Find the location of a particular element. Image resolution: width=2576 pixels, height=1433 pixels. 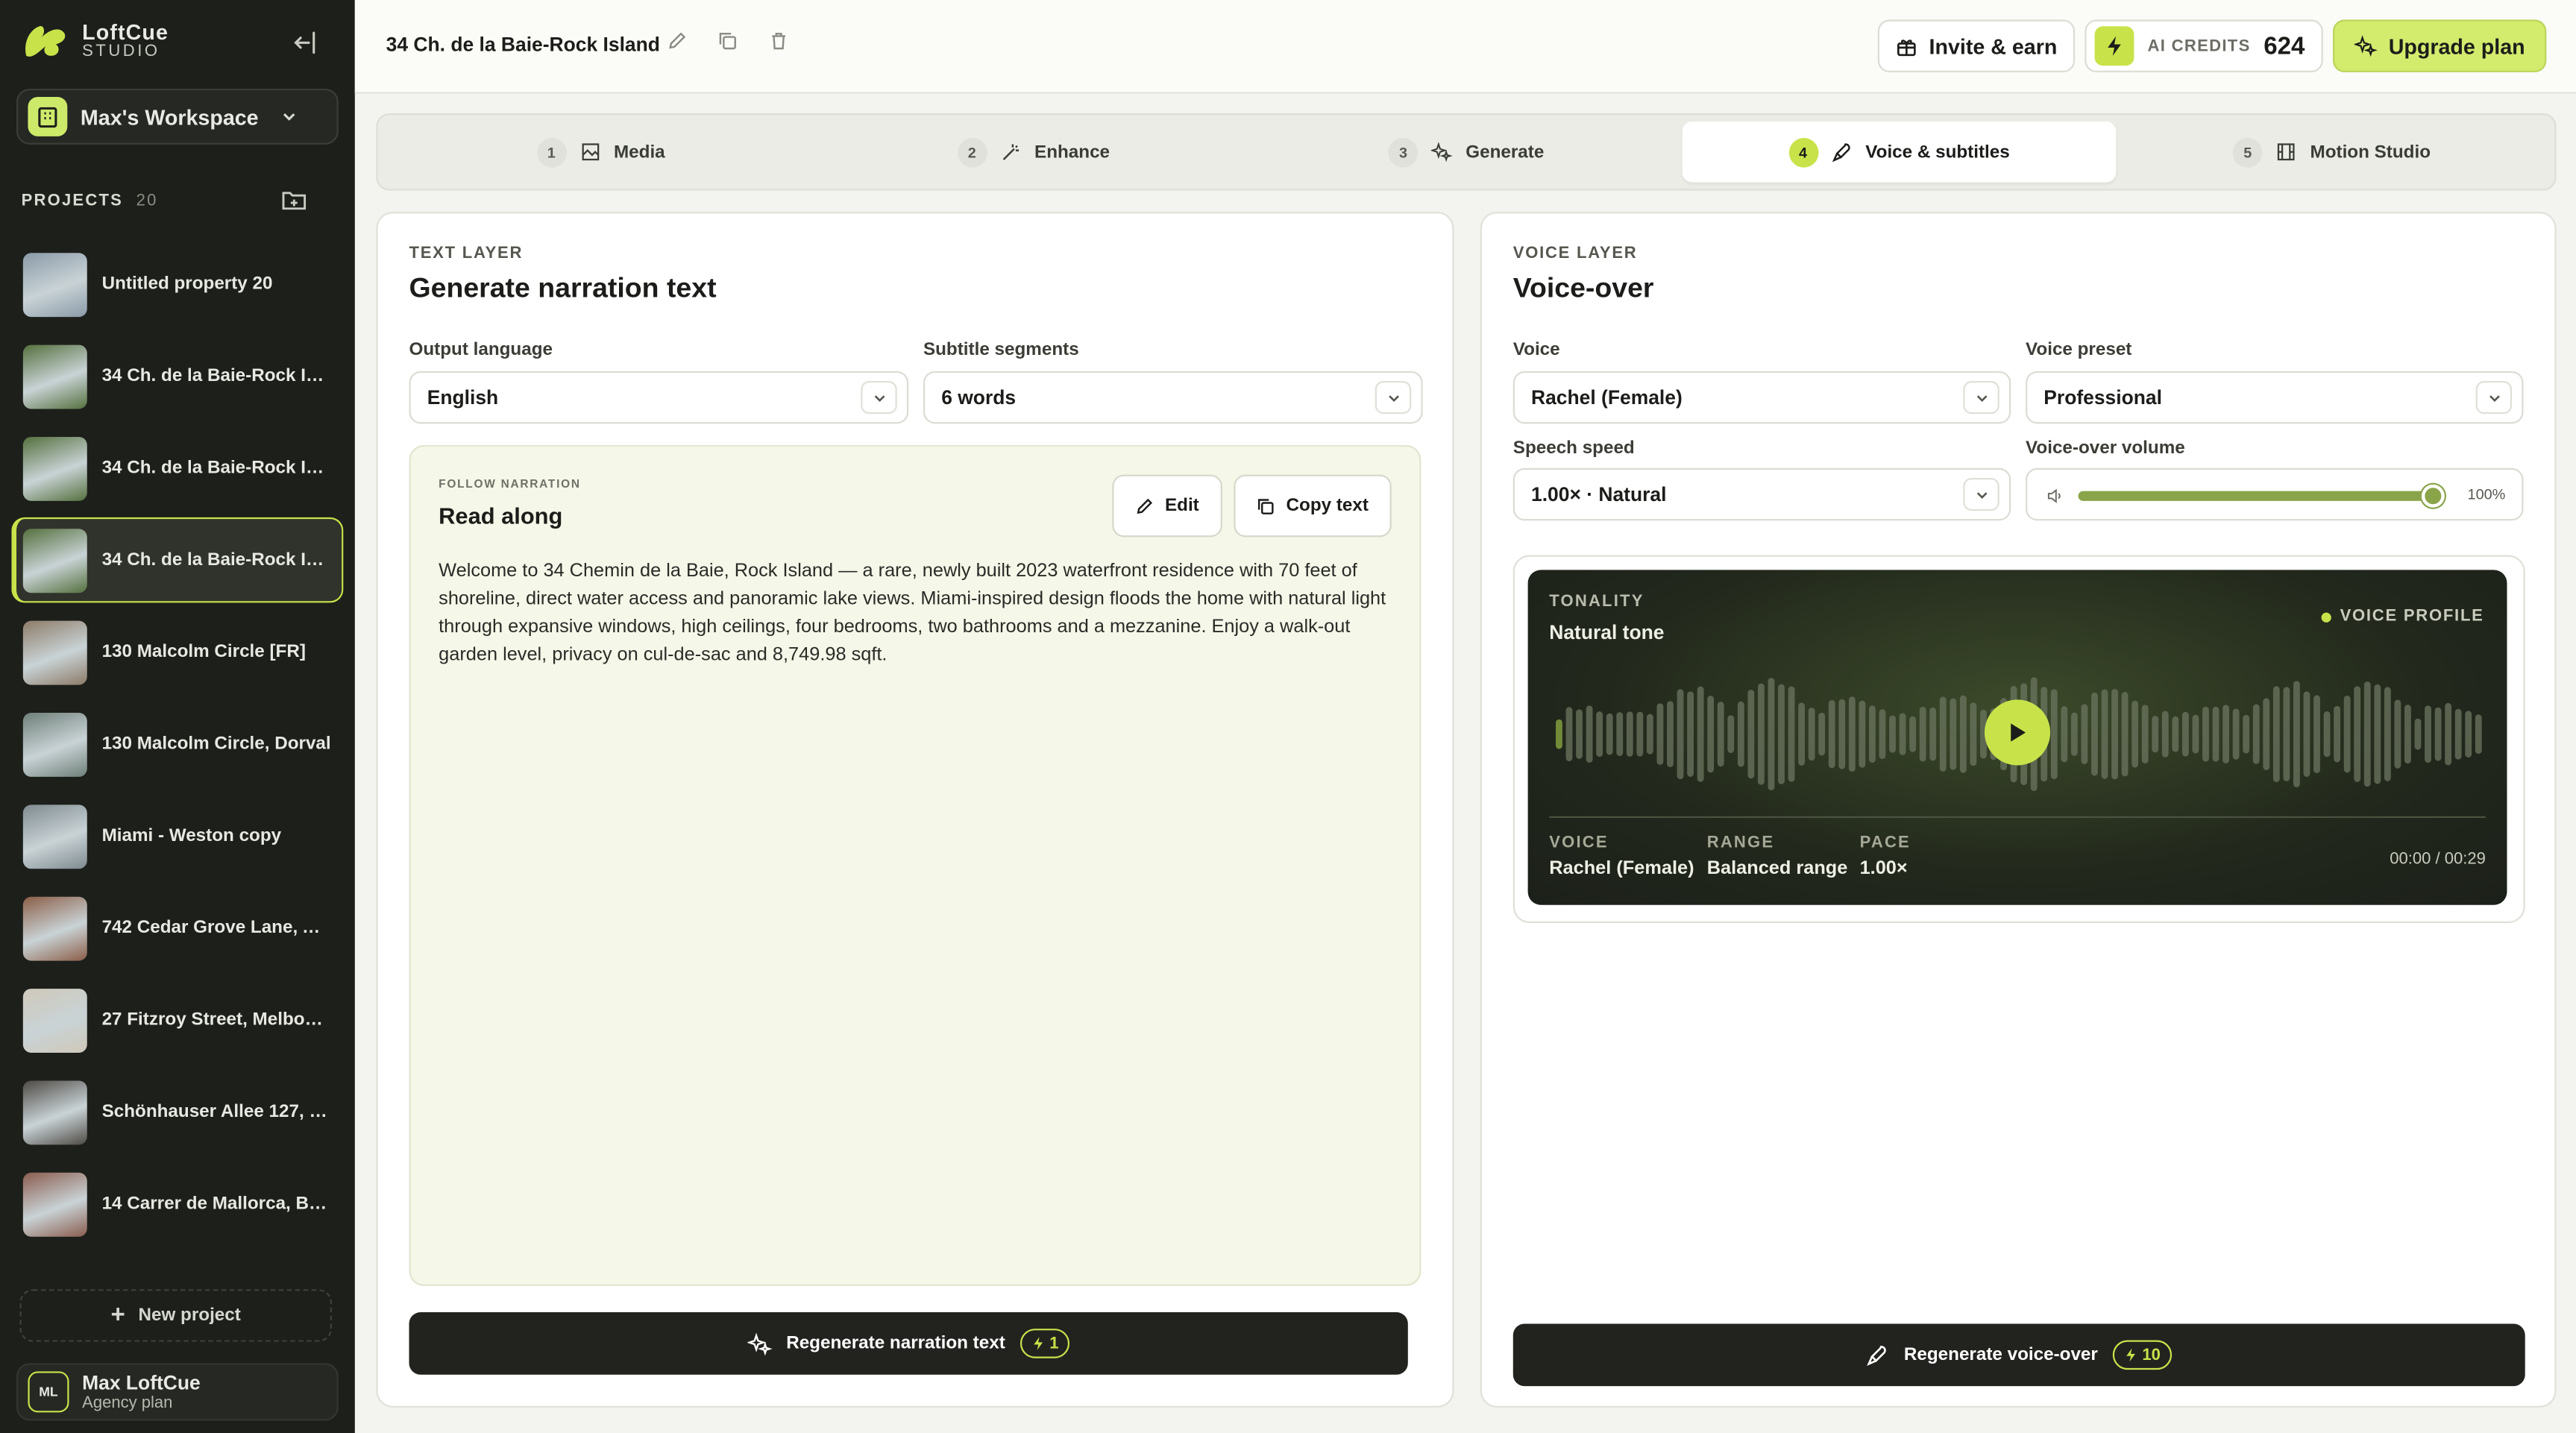

play-button is located at coordinates (2018, 732).